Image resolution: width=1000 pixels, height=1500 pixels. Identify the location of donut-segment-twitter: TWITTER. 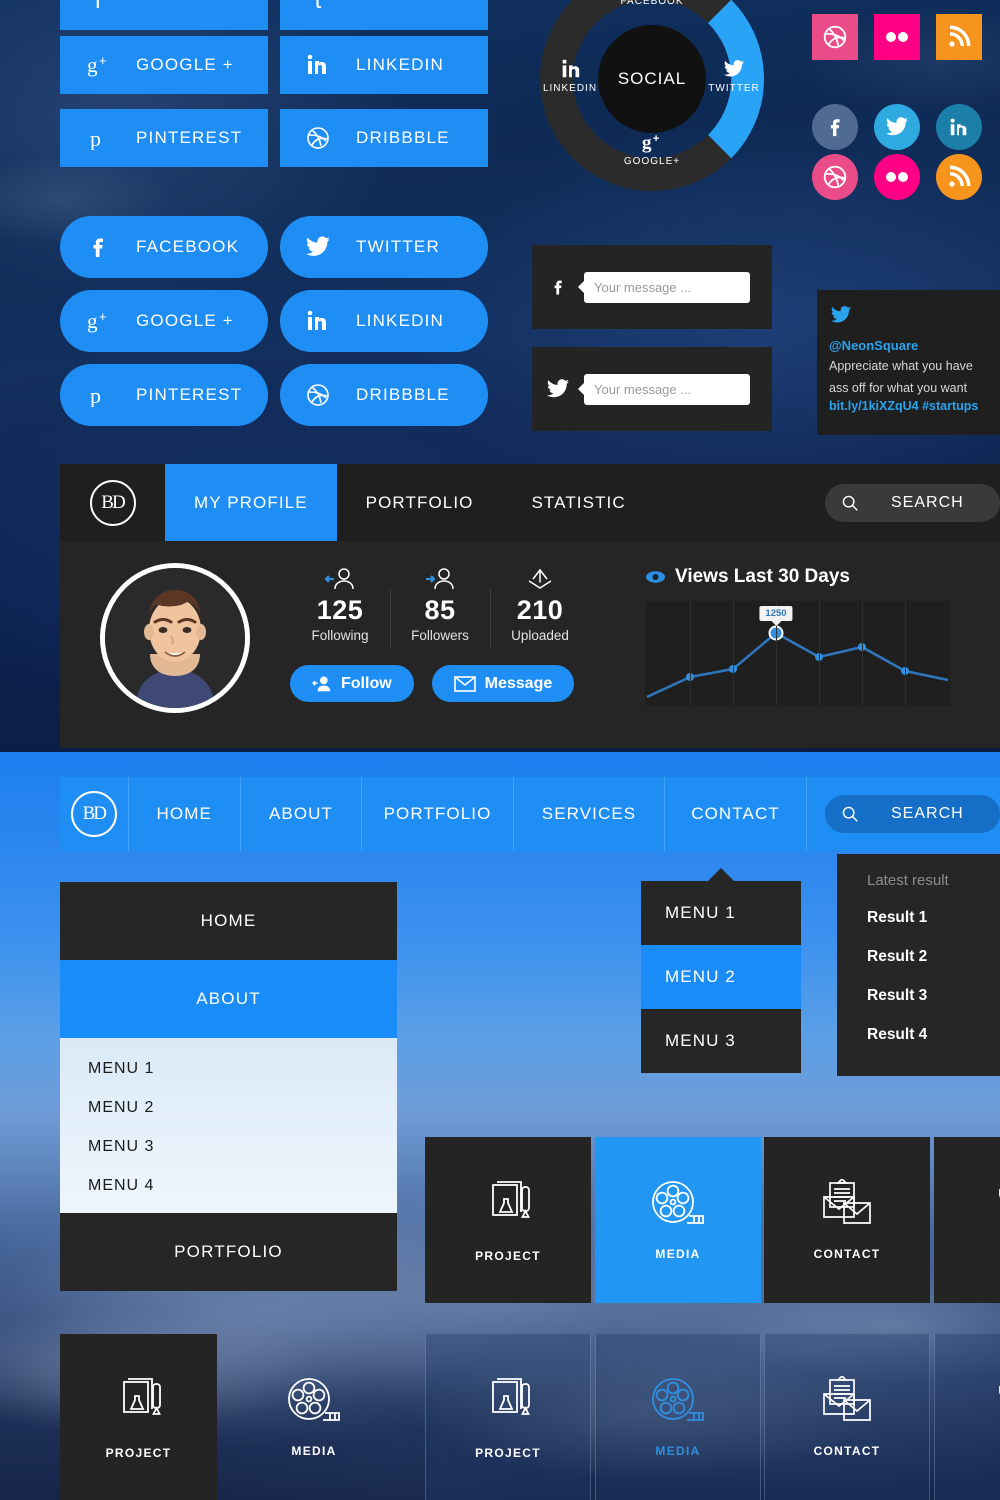
(734, 76).